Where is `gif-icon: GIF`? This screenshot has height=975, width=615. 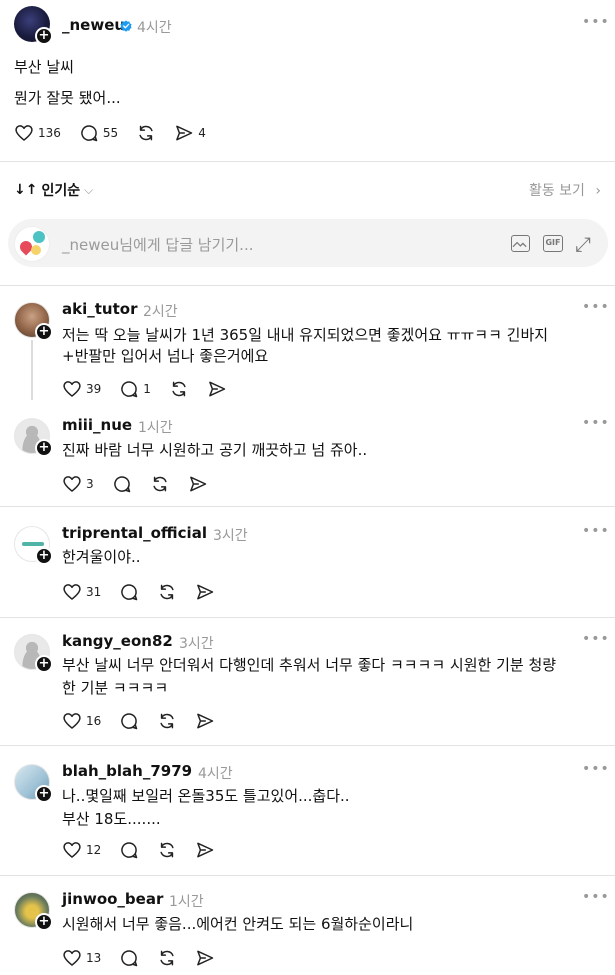
gif-icon: GIF is located at coordinates (553, 243).